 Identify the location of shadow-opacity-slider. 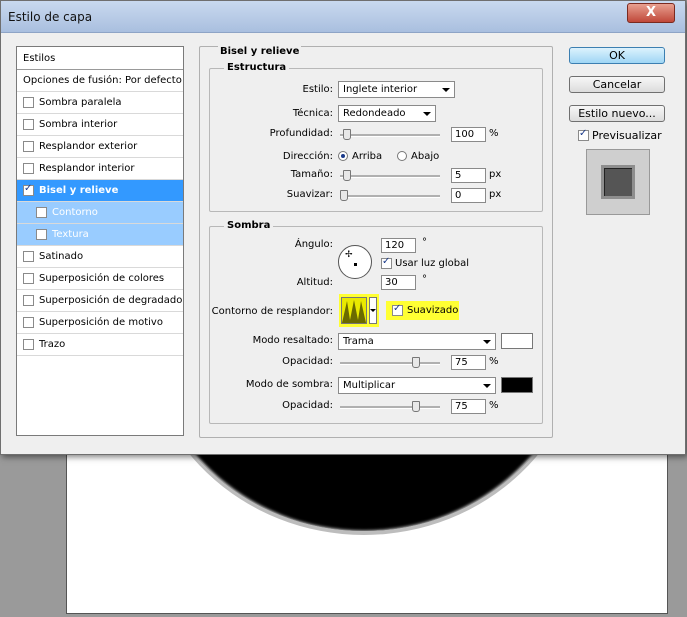
(390, 406).